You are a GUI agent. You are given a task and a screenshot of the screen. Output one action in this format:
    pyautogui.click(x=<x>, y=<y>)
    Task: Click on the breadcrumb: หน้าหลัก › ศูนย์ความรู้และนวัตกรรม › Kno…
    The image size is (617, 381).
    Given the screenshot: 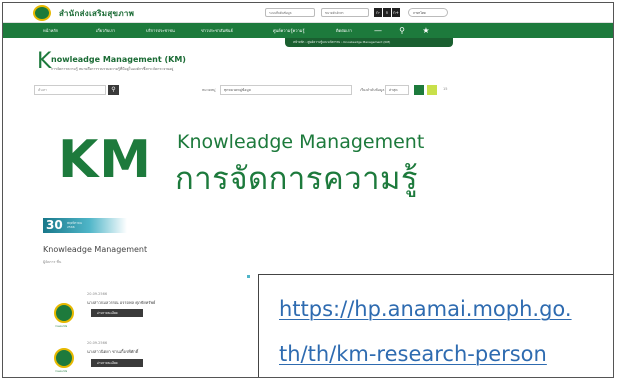 What is the action you would take?
    pyautogui.click(x=369, y=42)
    